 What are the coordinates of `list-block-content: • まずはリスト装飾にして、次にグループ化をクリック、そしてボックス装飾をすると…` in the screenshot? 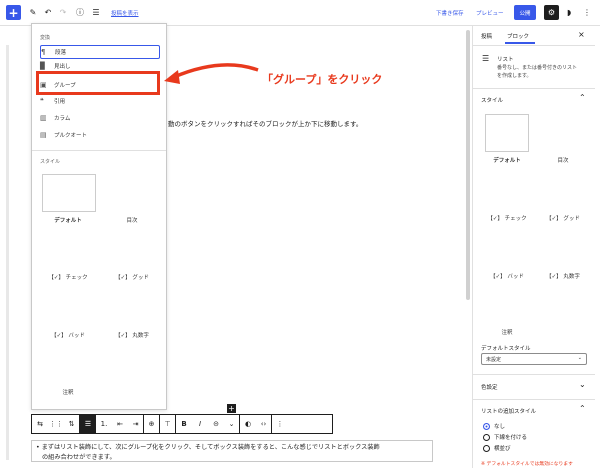 It's located at (232, 451).